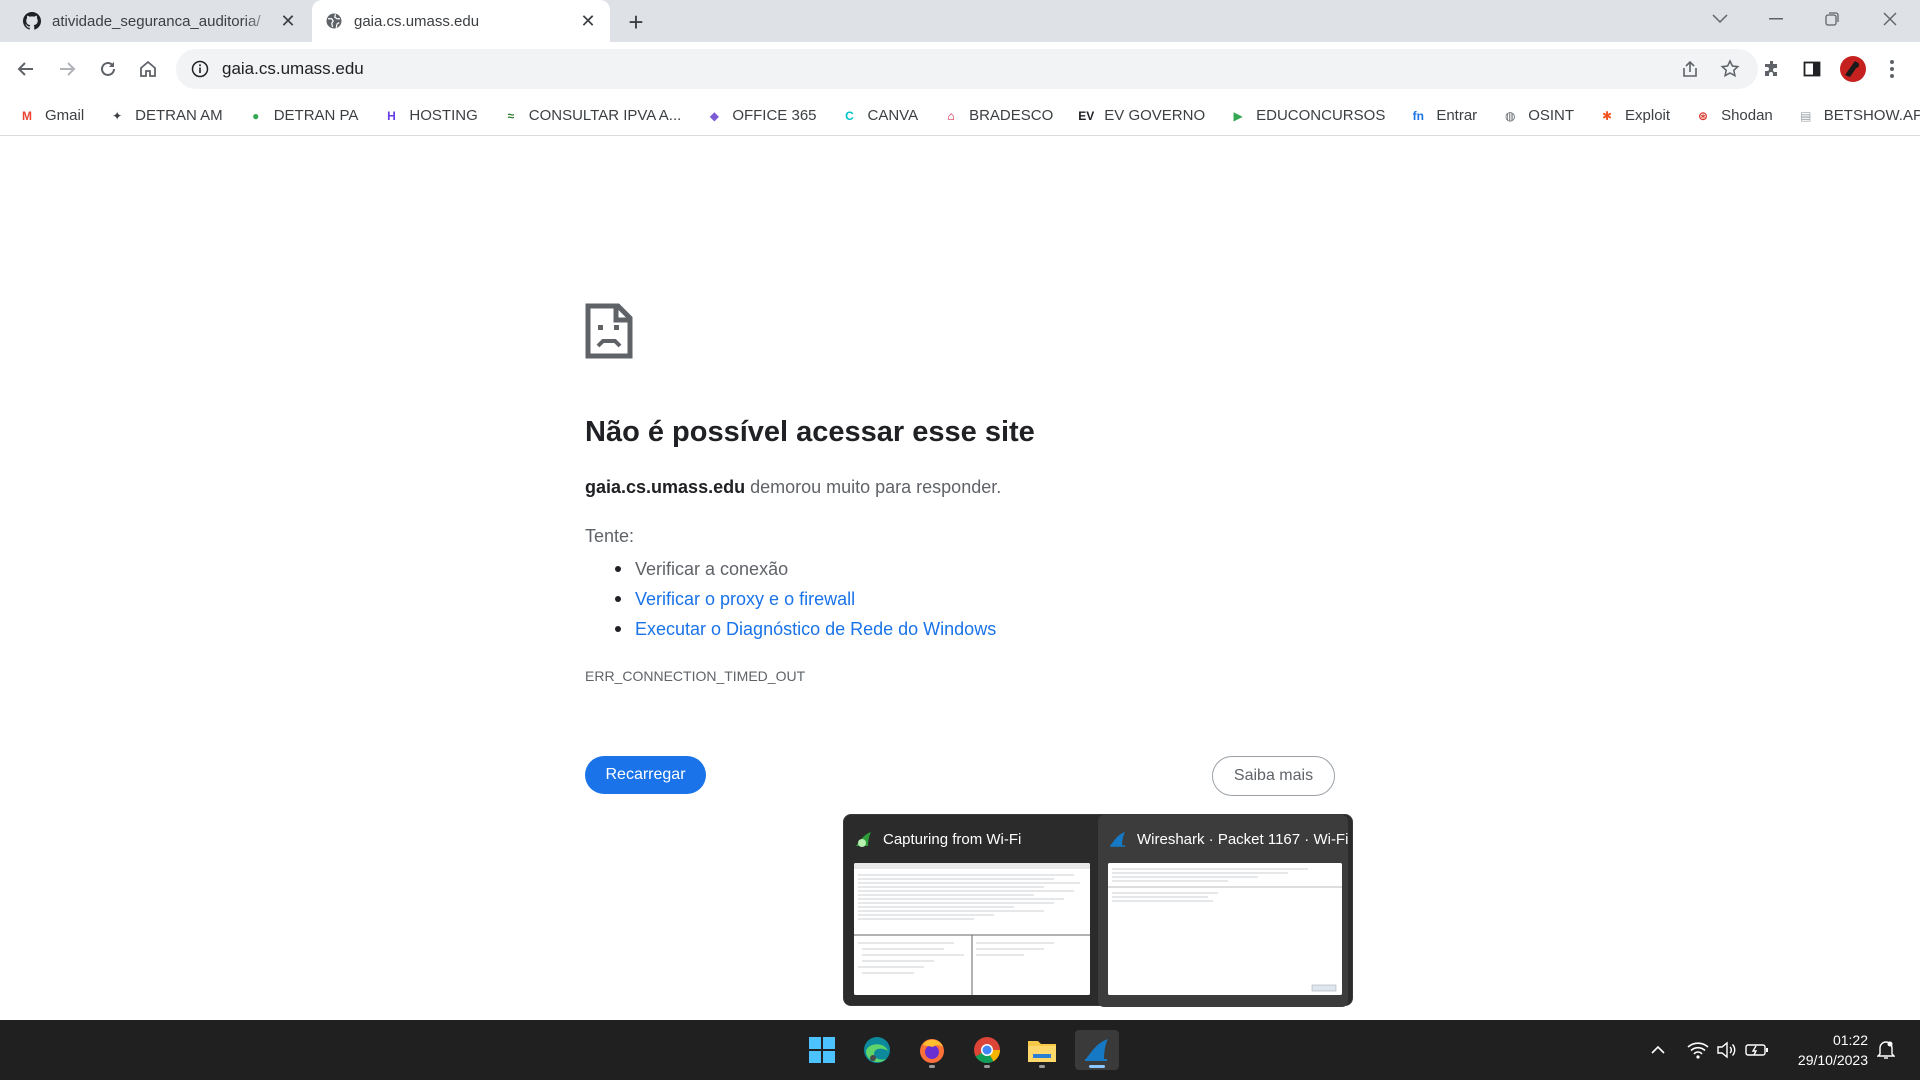  What do you see at coordinates (26, 69) in the screenshot?
I see `back-button` at bounding box center [26, 69].